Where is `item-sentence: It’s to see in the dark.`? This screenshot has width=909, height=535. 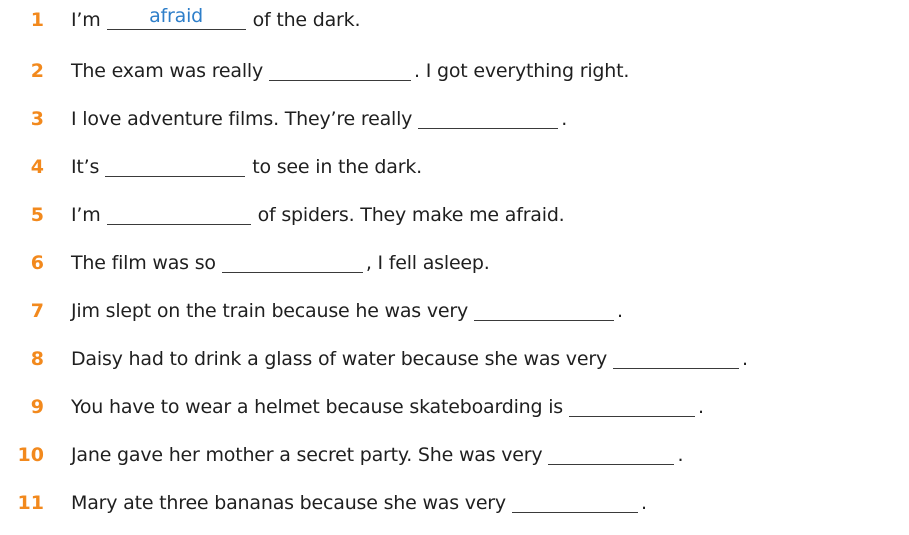
item-sentence: It’s to see in the dark. is located at coordinates (246, 167).